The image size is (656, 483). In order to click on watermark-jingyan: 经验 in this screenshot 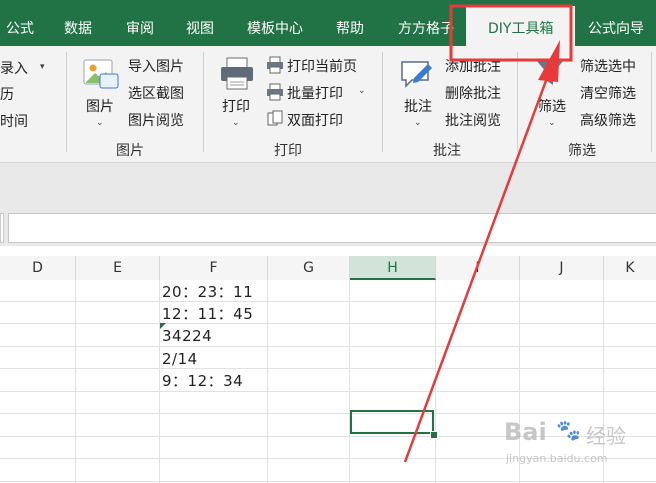, I will do `click(606, 436)`.